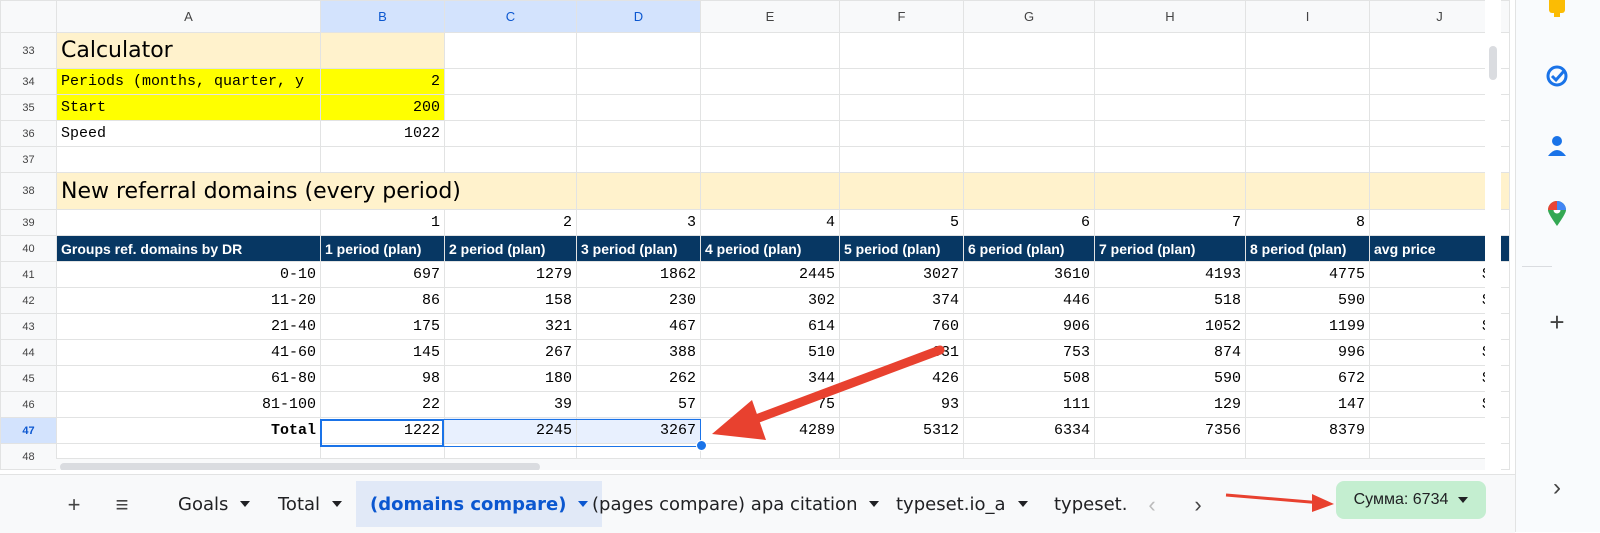  What do you see at coordinates (188, 378) in the screenshot?
I see `dr-group-label: 61-80` at bounding box center [188, 378].